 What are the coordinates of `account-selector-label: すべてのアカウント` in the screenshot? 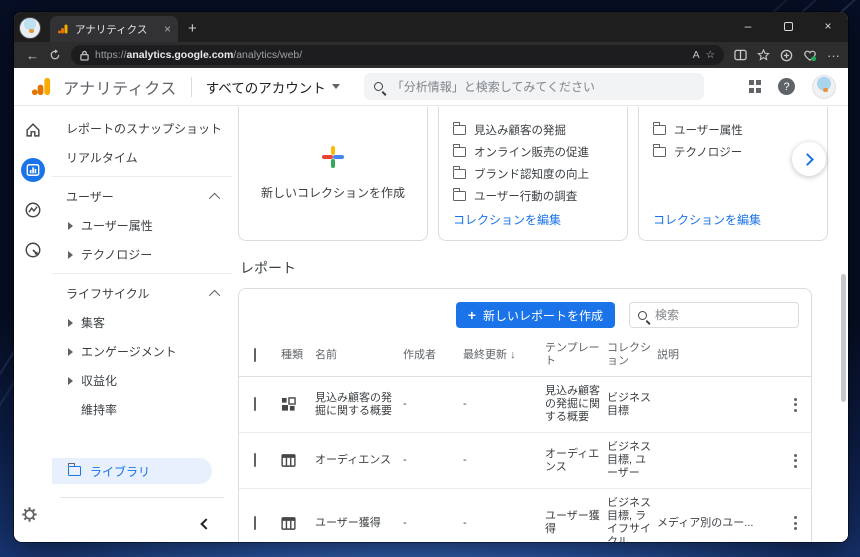 It's located at (265, 88).